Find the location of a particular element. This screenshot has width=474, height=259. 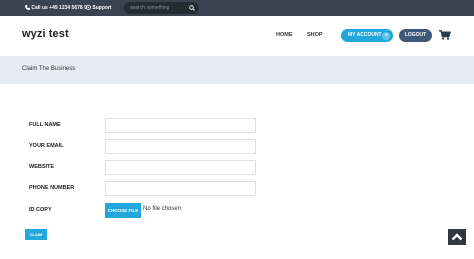

full-name-label: FULL NAME is located at coordinates (45, 125).